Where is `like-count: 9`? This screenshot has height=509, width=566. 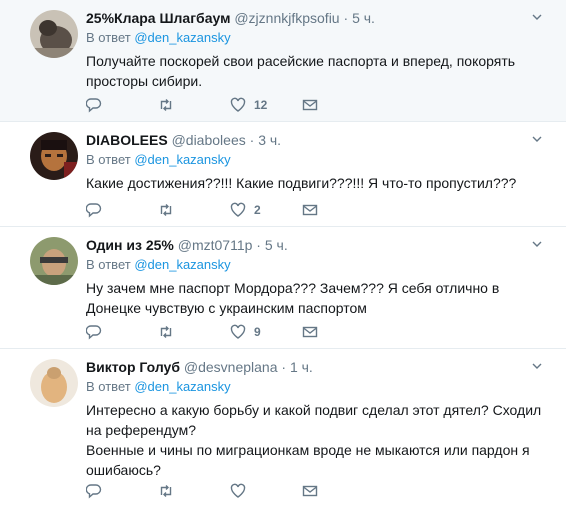
like-count: 9 is located at coordinates (257, 332).